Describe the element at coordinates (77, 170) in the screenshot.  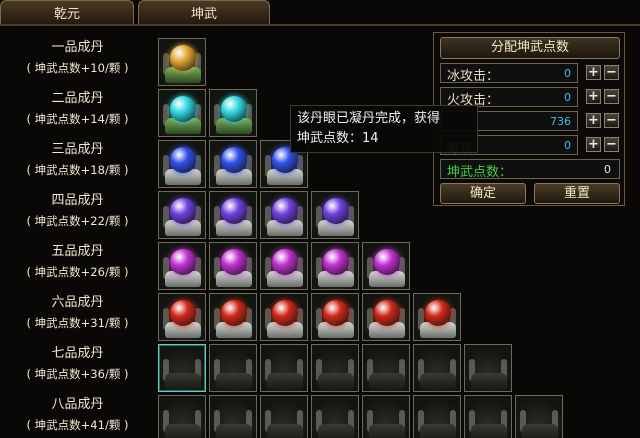
I see `pill-grade-points: ( 坤武点数+18/颗 )` at that location.